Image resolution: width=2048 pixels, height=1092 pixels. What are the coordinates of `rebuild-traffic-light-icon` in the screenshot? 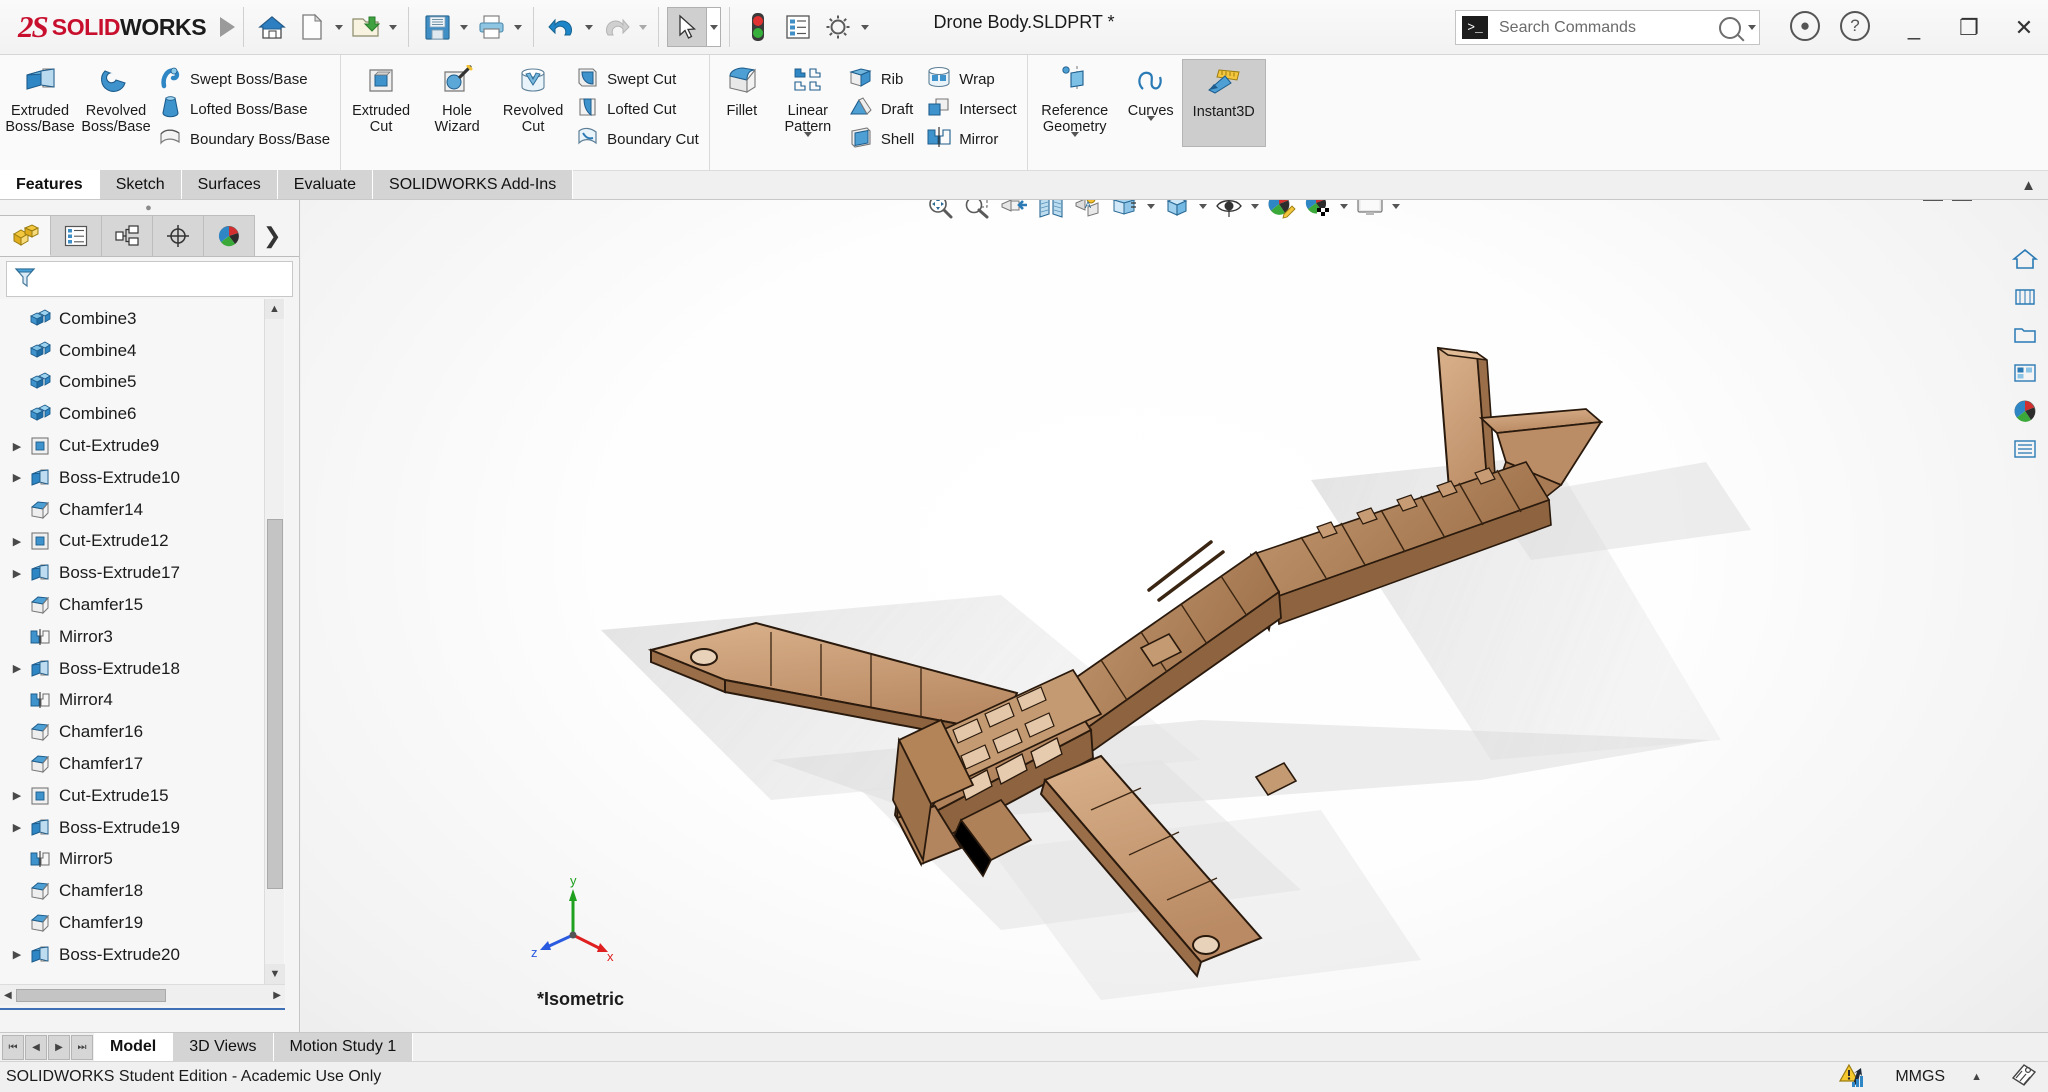 It's located at (758, 27).